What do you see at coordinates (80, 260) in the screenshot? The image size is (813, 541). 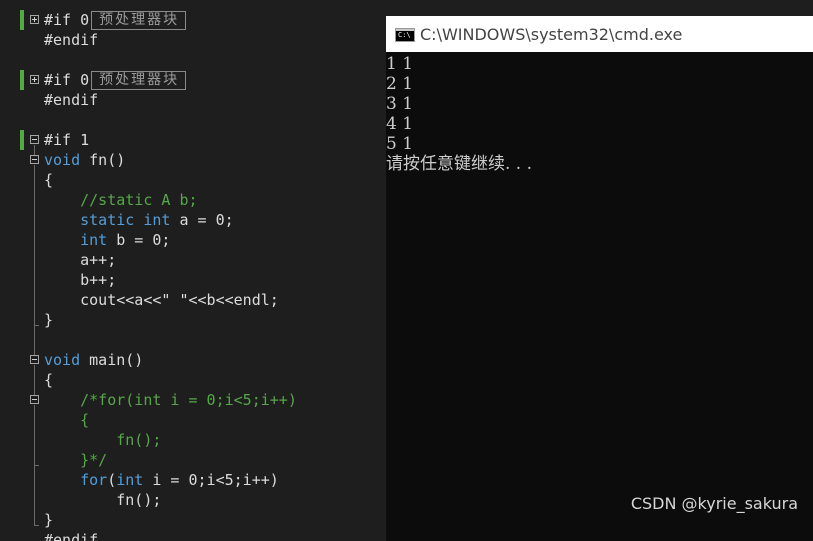 I see `code-line: a++;` at bounding box center [80, 260].